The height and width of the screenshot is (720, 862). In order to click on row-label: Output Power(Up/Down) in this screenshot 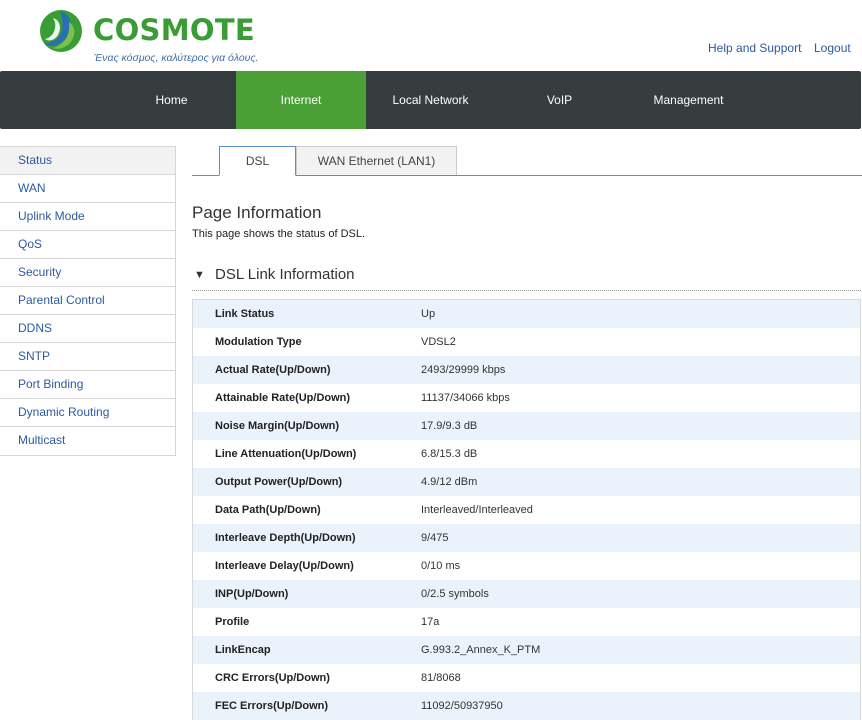, I will do `click(279, 482)`.